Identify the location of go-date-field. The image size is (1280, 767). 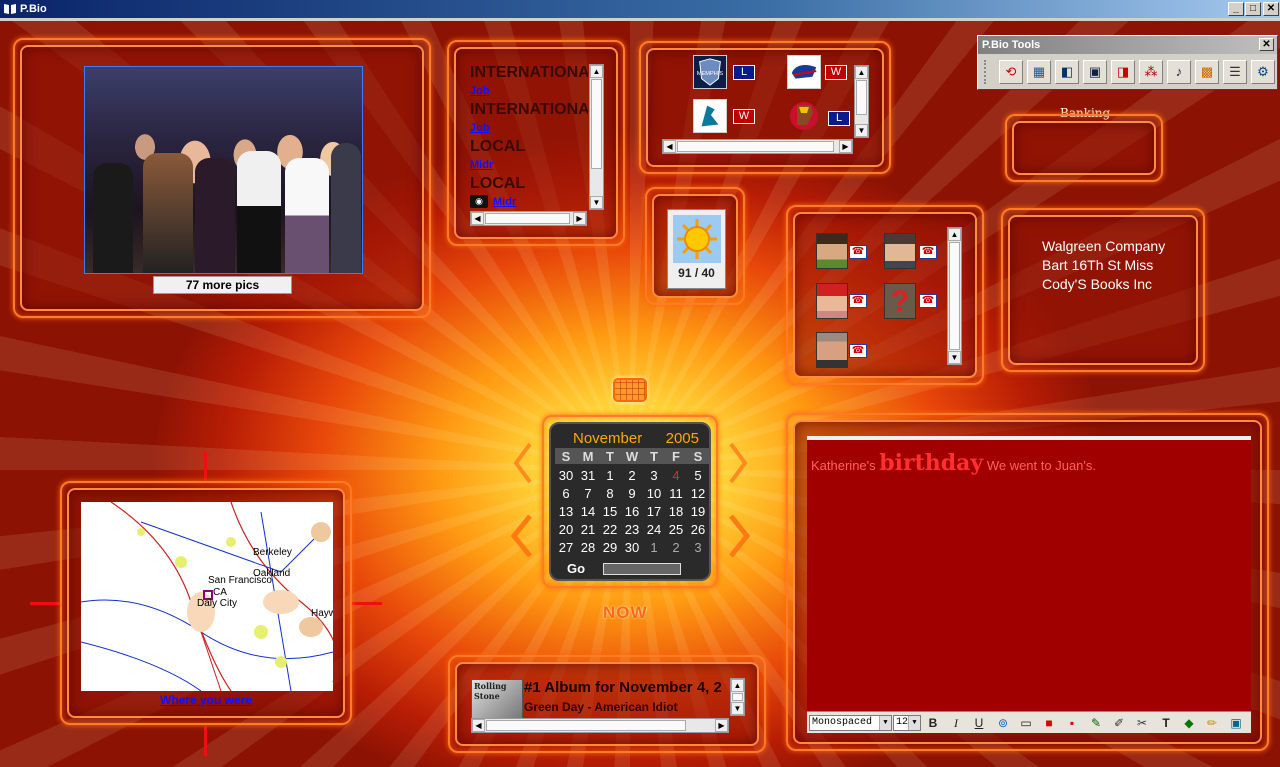
(642, 569).